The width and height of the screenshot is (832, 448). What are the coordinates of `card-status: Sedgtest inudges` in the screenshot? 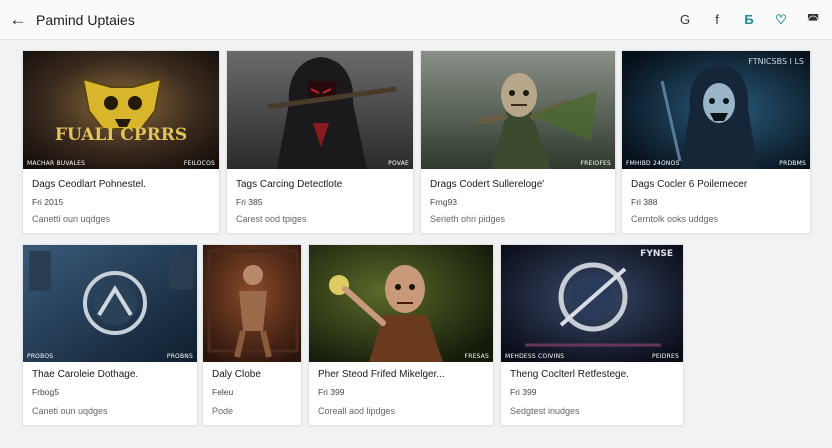 It's located at (545, 411).